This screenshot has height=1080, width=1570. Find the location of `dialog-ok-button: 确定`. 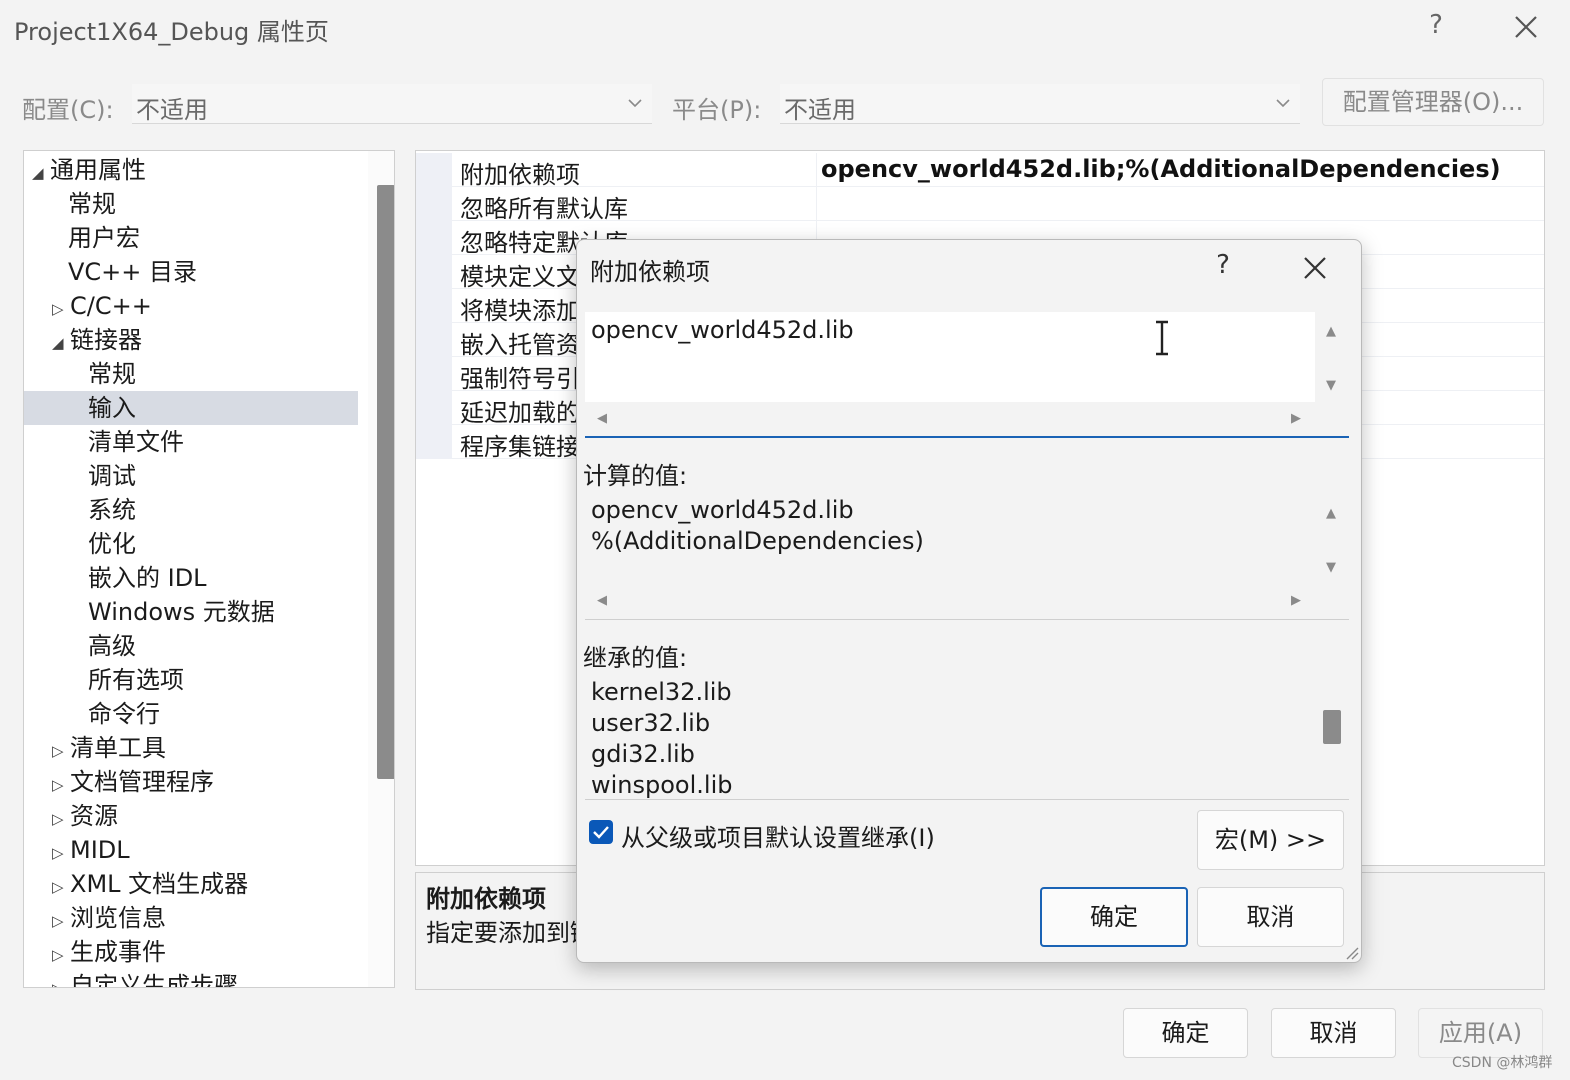

dialog-ok-button: 确定 is located at coordinates (1114, 917).